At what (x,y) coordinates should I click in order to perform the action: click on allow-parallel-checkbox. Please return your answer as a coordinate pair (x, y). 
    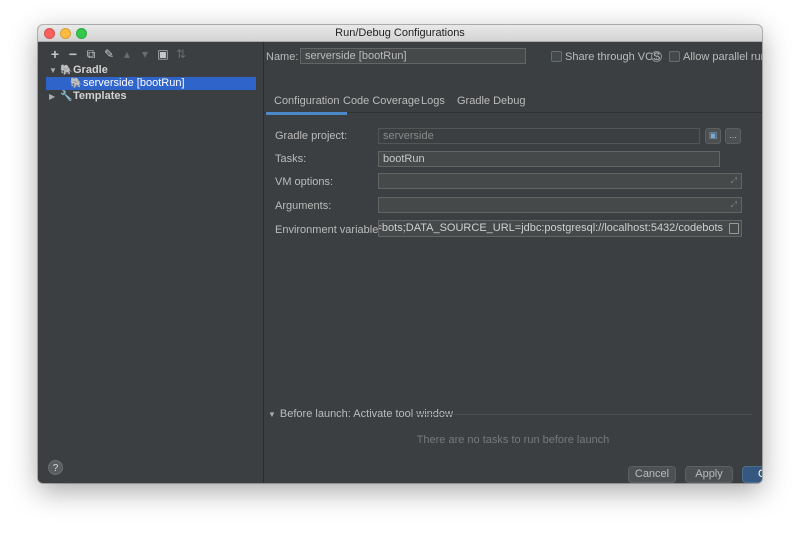
    Looking at the image, I should click on (674, 56).